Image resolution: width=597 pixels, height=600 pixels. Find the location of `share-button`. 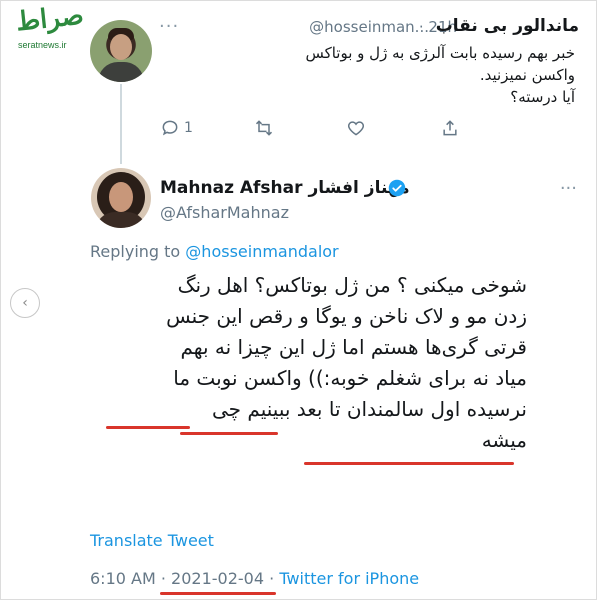

share-button is located at coordinates (450, 130).